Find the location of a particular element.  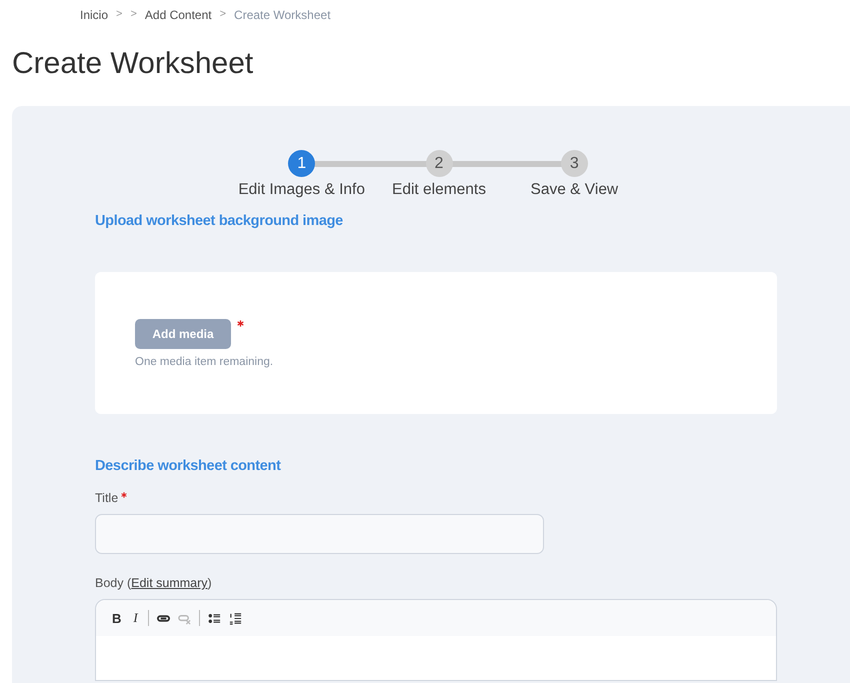

body-editor: B I is located at coordinates (436, 640).